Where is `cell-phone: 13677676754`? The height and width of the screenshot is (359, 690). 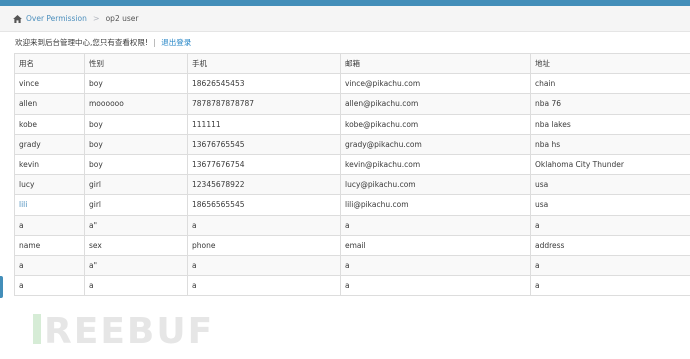 cell-phone: 13677676754 is located at coordinates (264, 164).